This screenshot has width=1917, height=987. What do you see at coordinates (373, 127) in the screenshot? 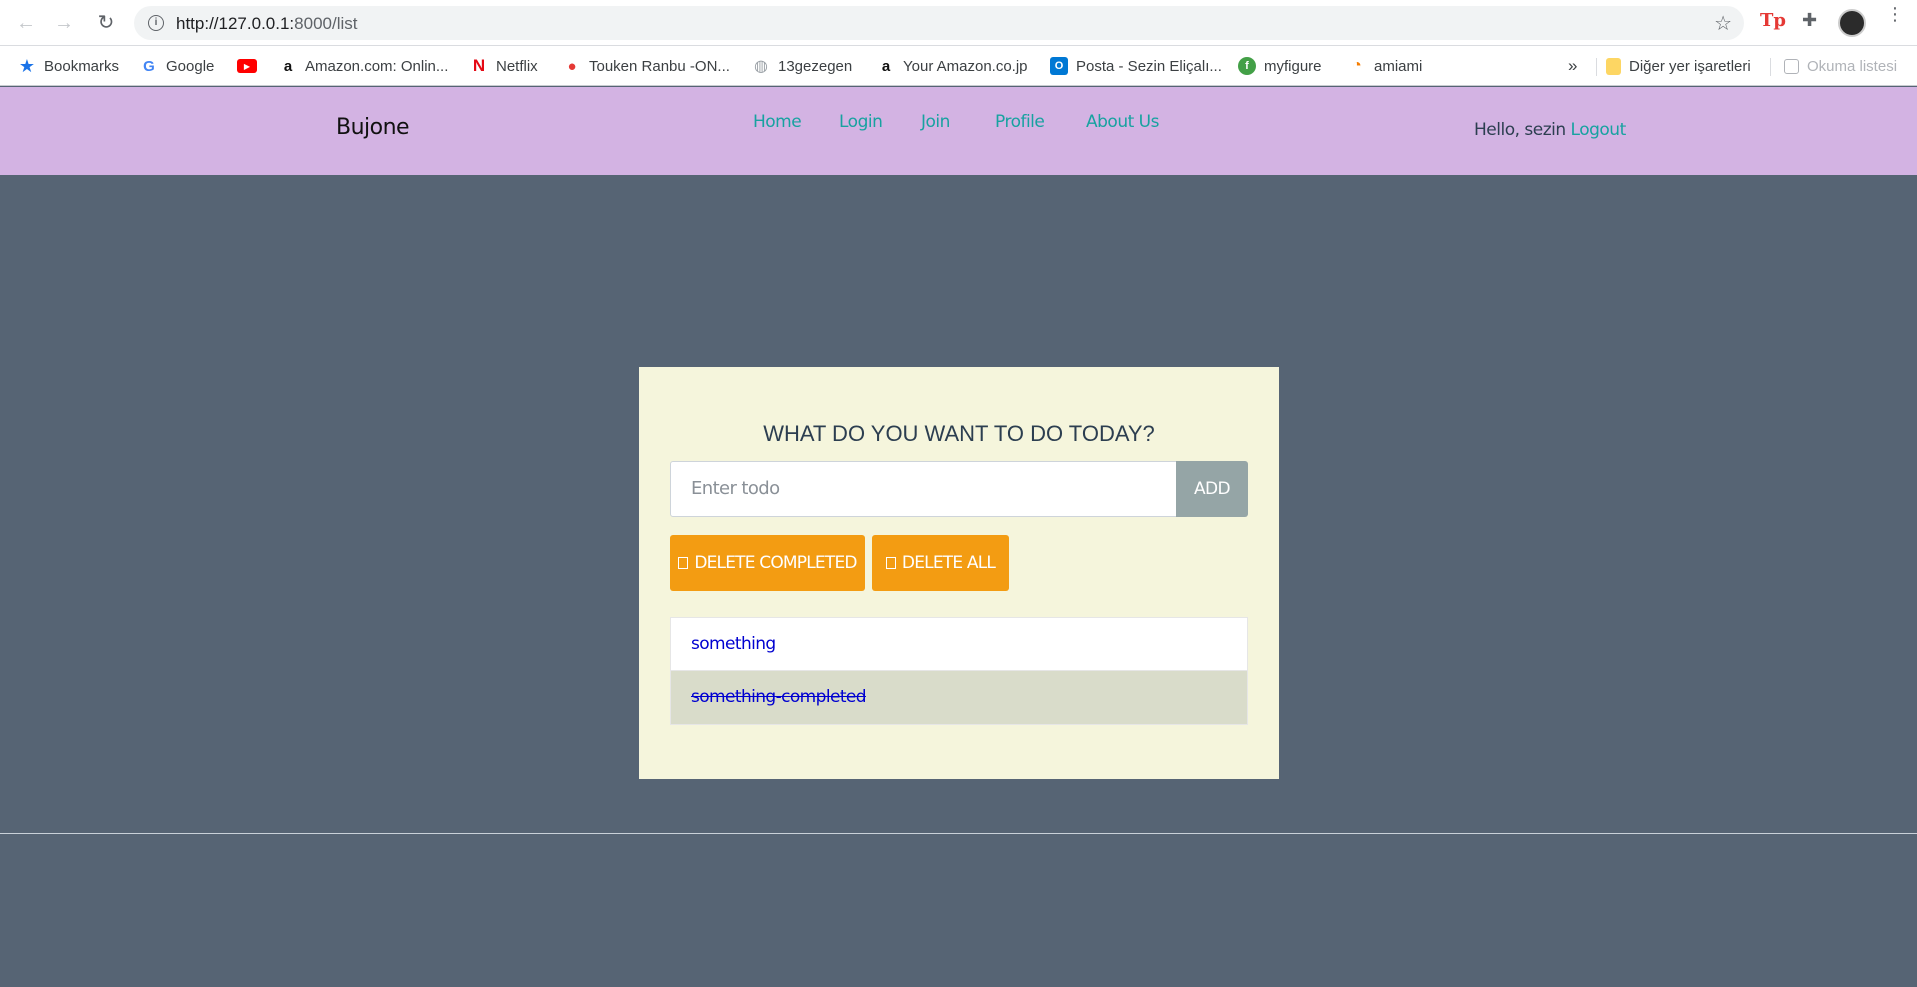
I see `brand-logo: Bujone` at bounding box center [373, 127].